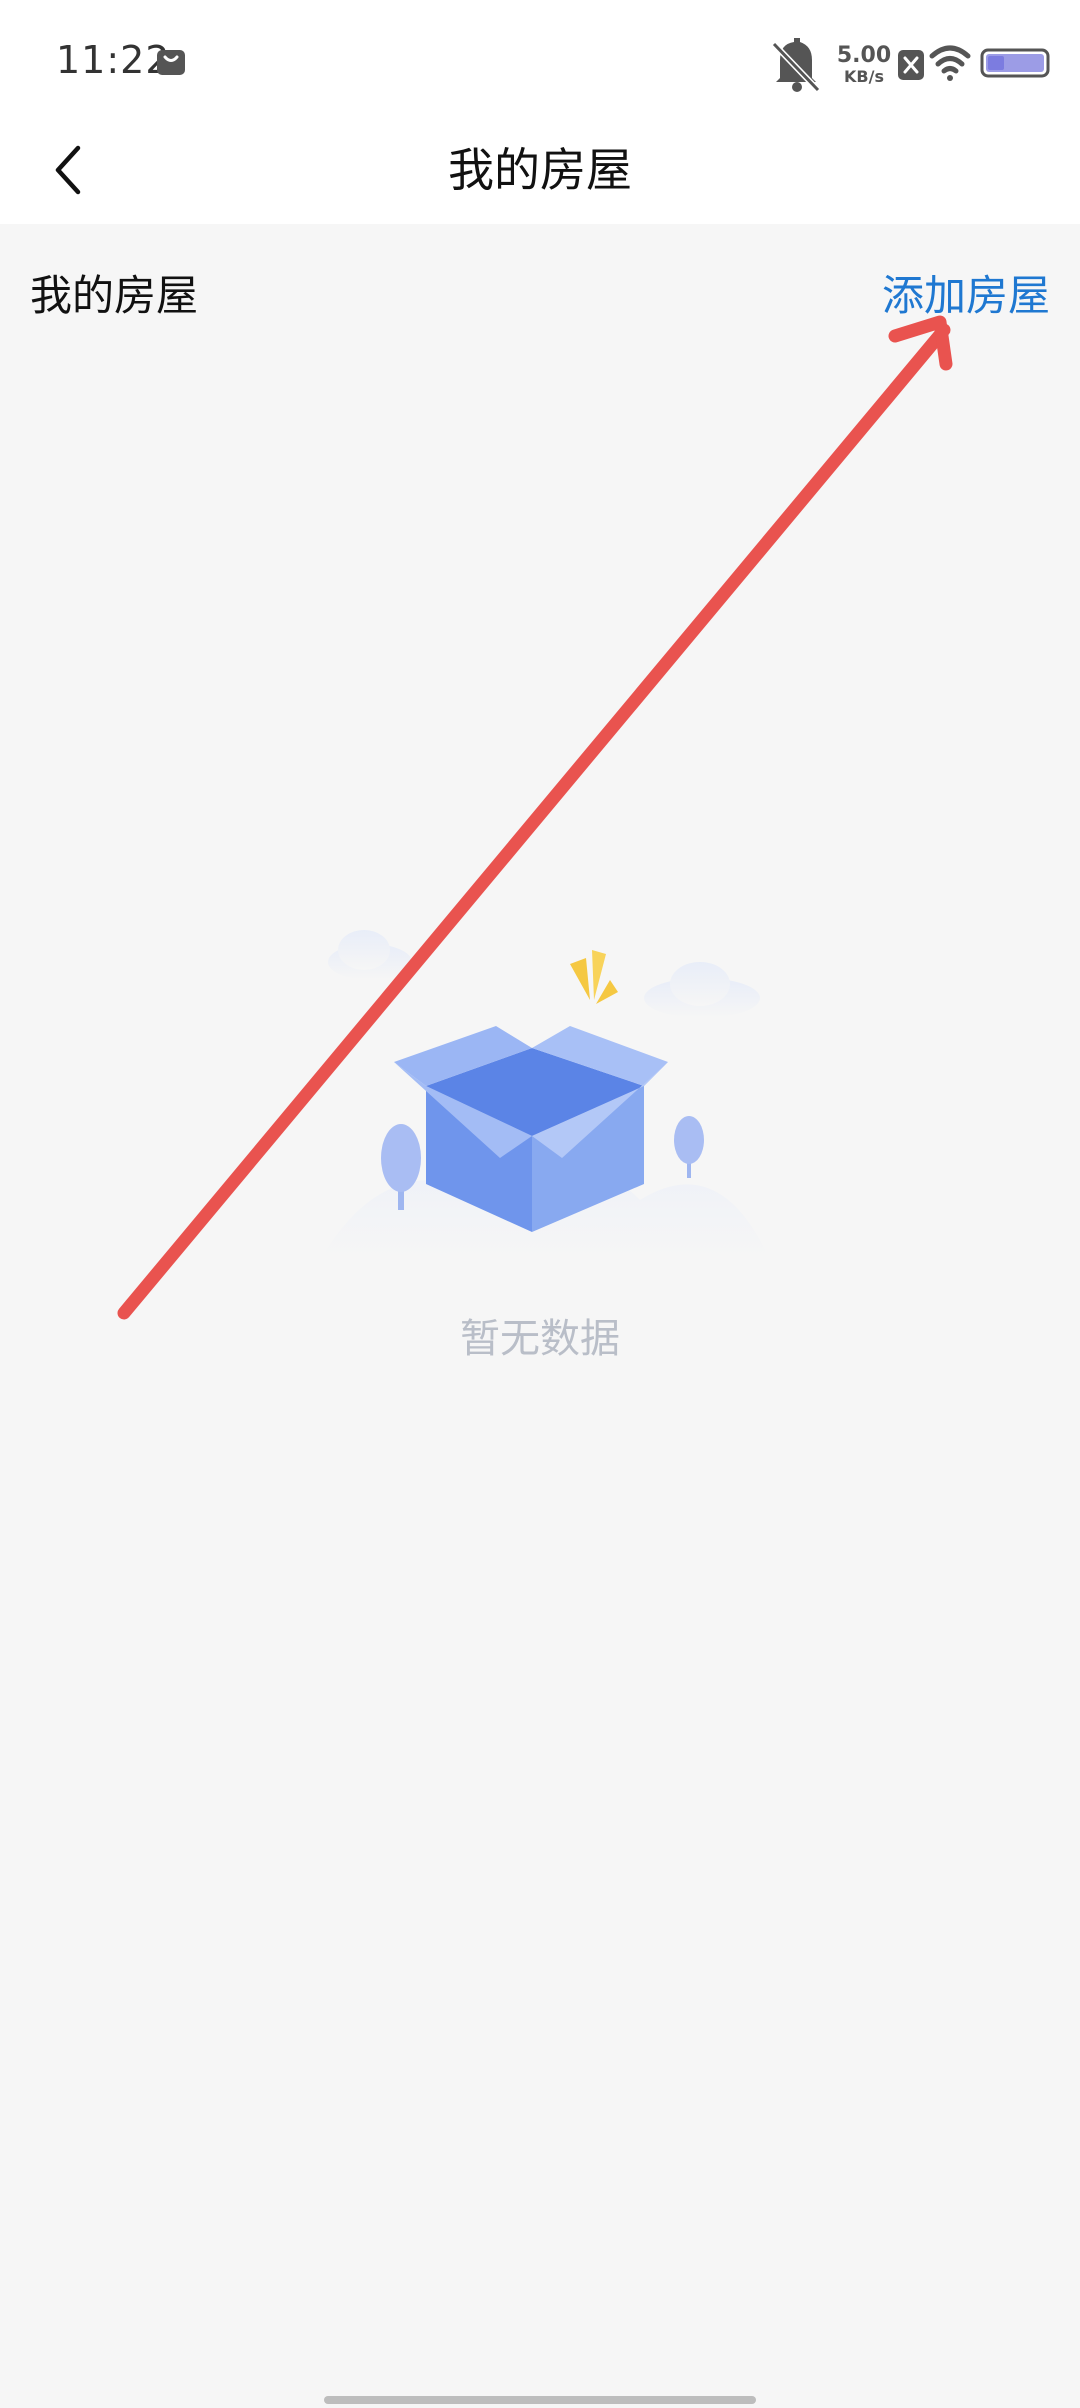 This screenshot has height=2408, width=1080. What do you see at coordinates (370, 955) in the screenshot?
I see `cloud-left` at bounding box center [370, 955].